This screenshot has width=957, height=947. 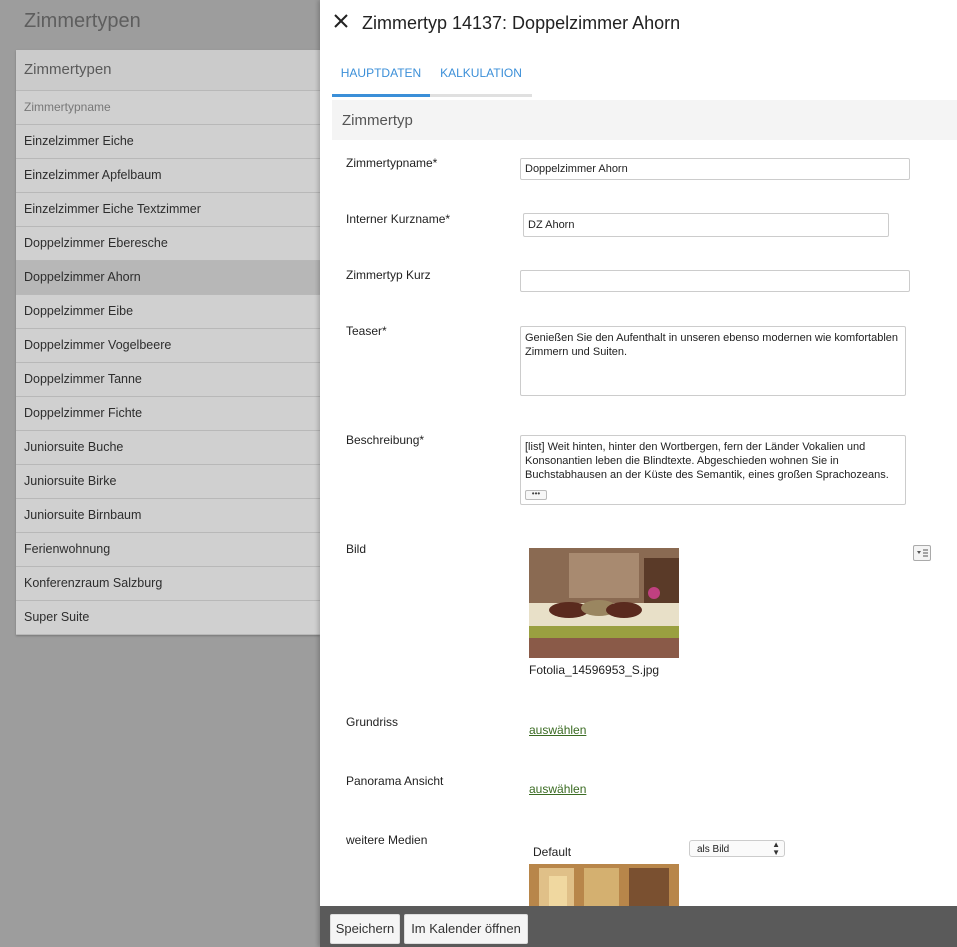 What do you see at coordinates (168, 482) in the screenshot?
I see `list-item: Juniorsuite Birke` at bounding box center [168, 482].